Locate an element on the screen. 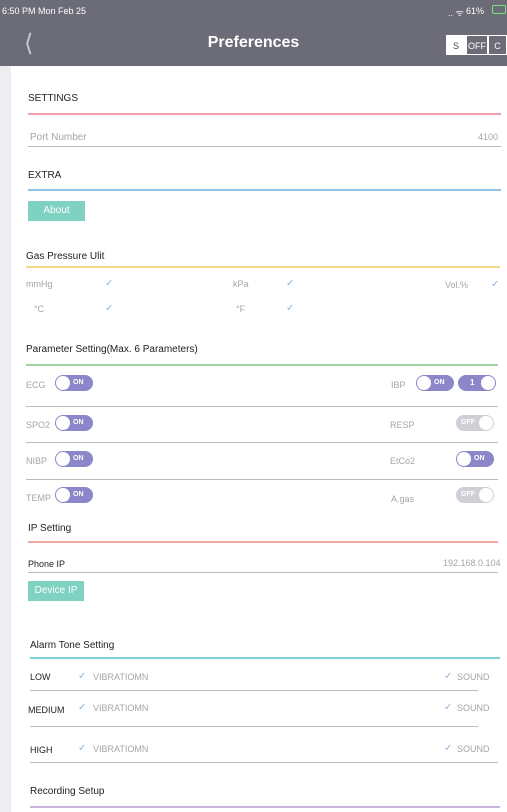 This screenshot has width=507, height=812. unit-mmhg-check-icon: ✓ is located at coordinates (109, 283).